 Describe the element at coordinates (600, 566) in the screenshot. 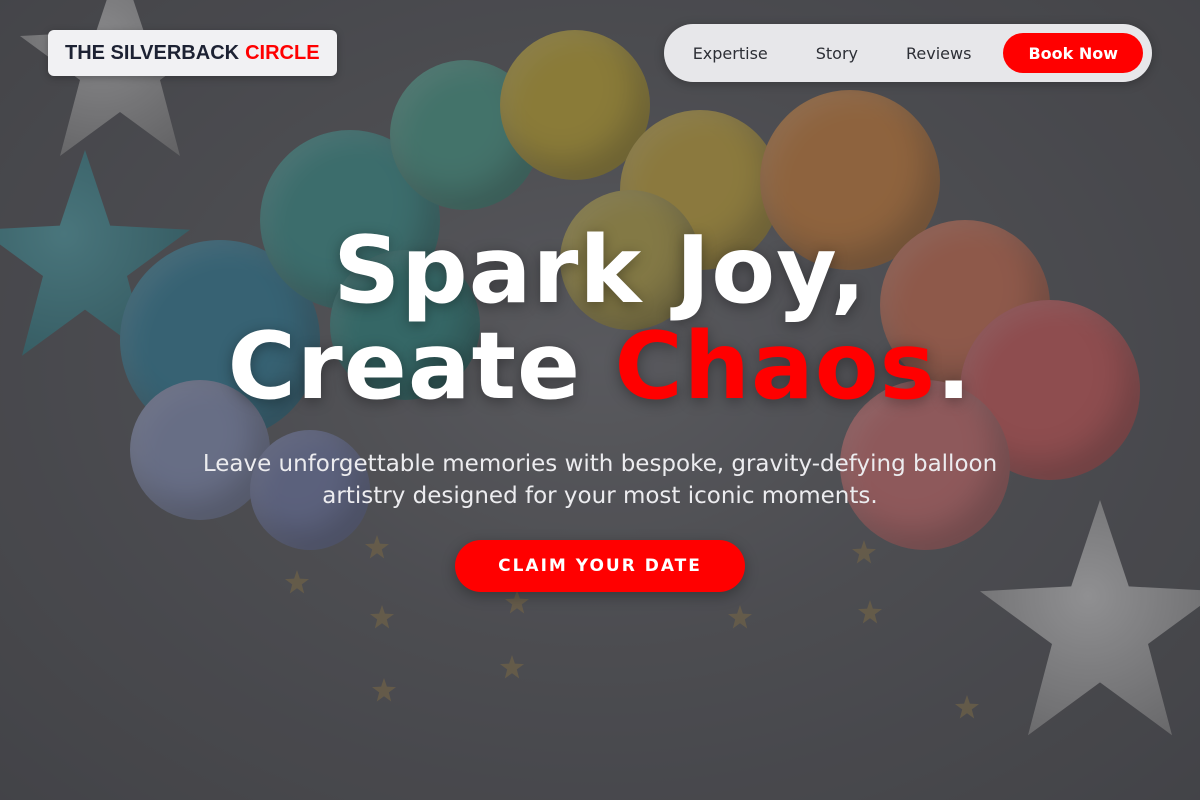

I see `claim-your-date-button: CLAIM YOUR DATE` at that location.